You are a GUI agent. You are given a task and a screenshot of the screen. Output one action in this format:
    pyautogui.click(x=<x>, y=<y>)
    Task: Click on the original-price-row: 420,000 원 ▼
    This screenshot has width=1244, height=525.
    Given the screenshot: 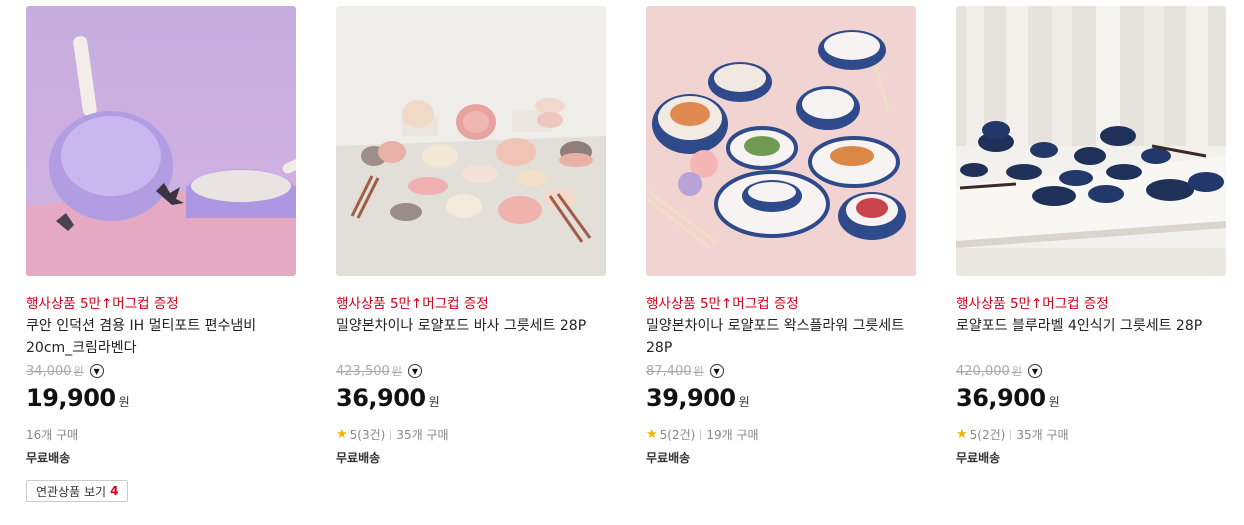 What is the action you would take?
    pyautogui.click(x=1091, y=371)
    